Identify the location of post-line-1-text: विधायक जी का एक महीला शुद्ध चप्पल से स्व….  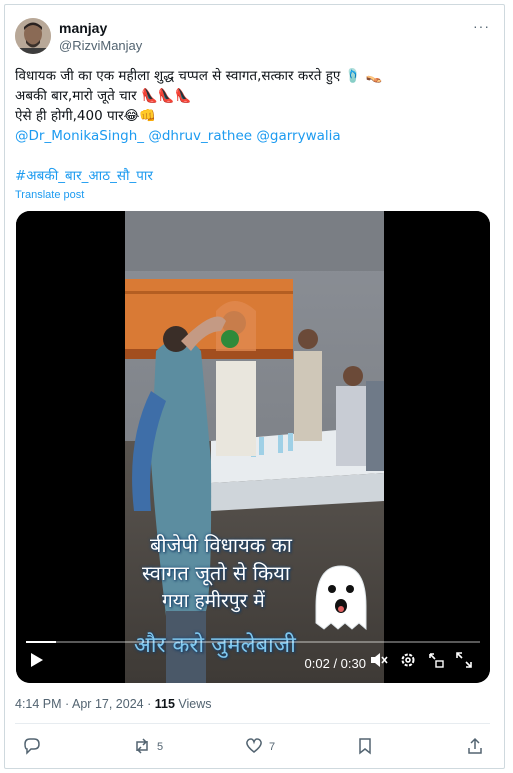
(178, 76).